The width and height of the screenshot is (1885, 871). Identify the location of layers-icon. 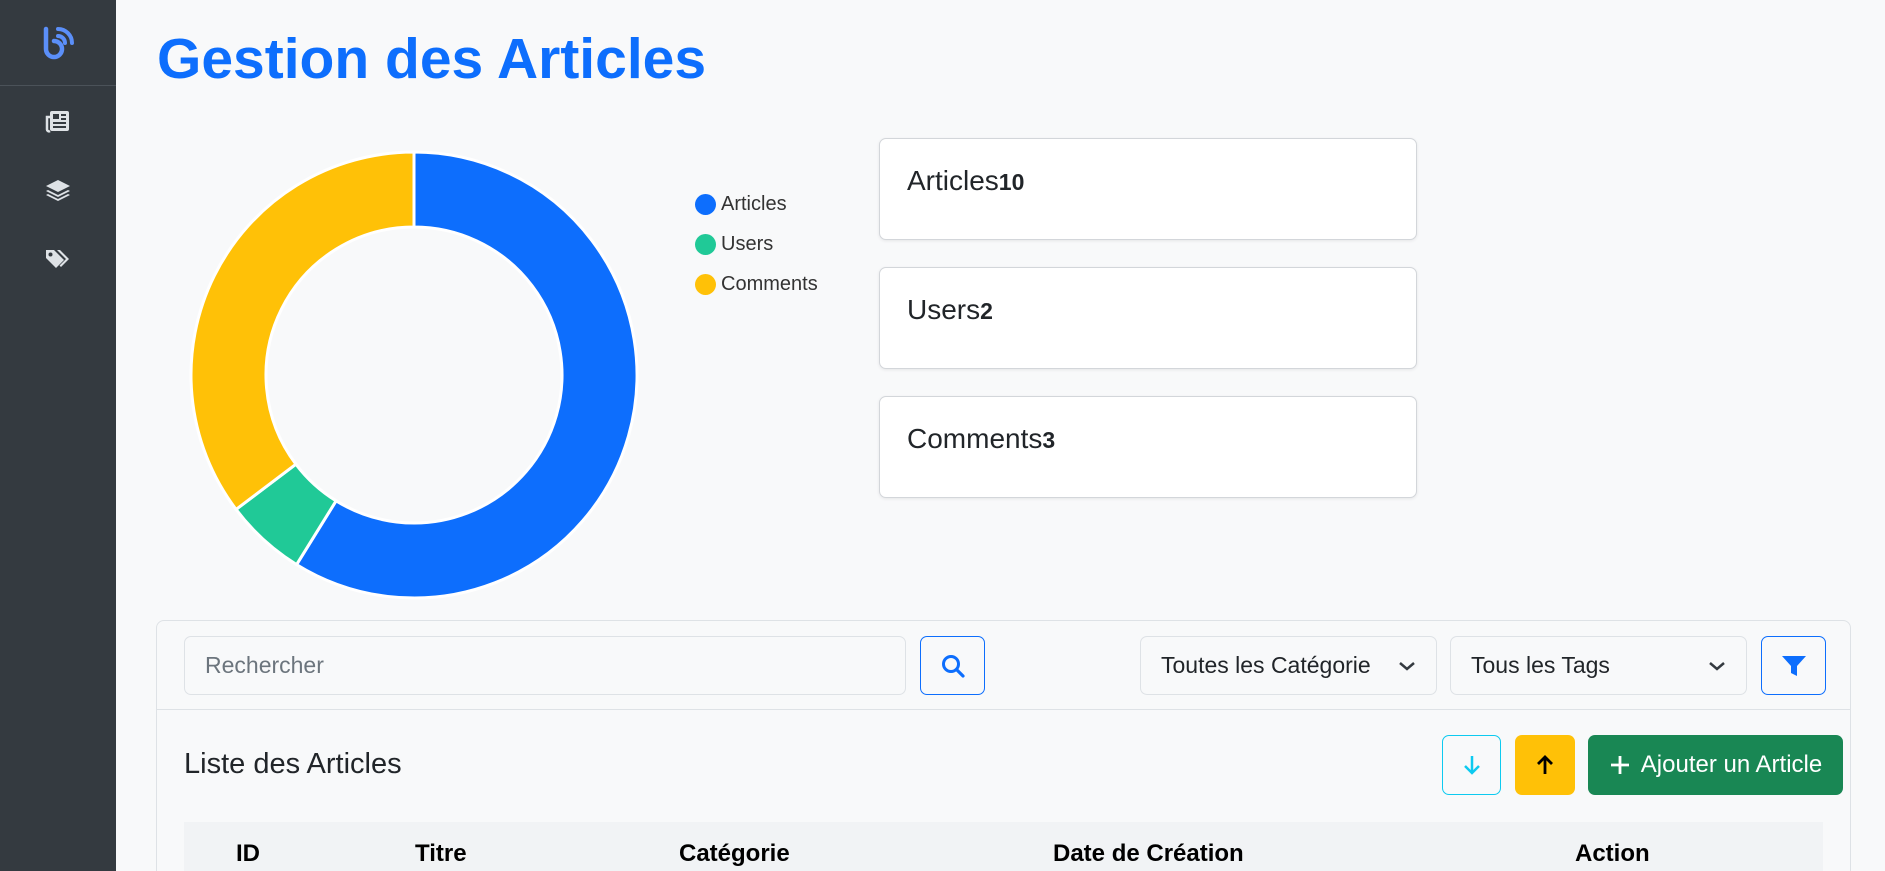
(58, 190).